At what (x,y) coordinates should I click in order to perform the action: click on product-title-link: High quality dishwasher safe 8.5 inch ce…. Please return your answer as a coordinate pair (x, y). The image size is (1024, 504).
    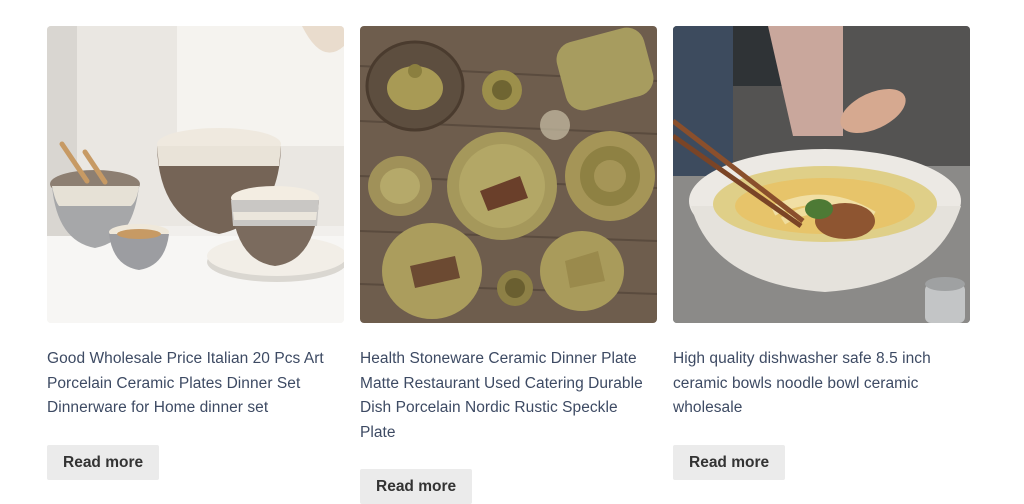
    Looking at the image, I should click on (821, 384).